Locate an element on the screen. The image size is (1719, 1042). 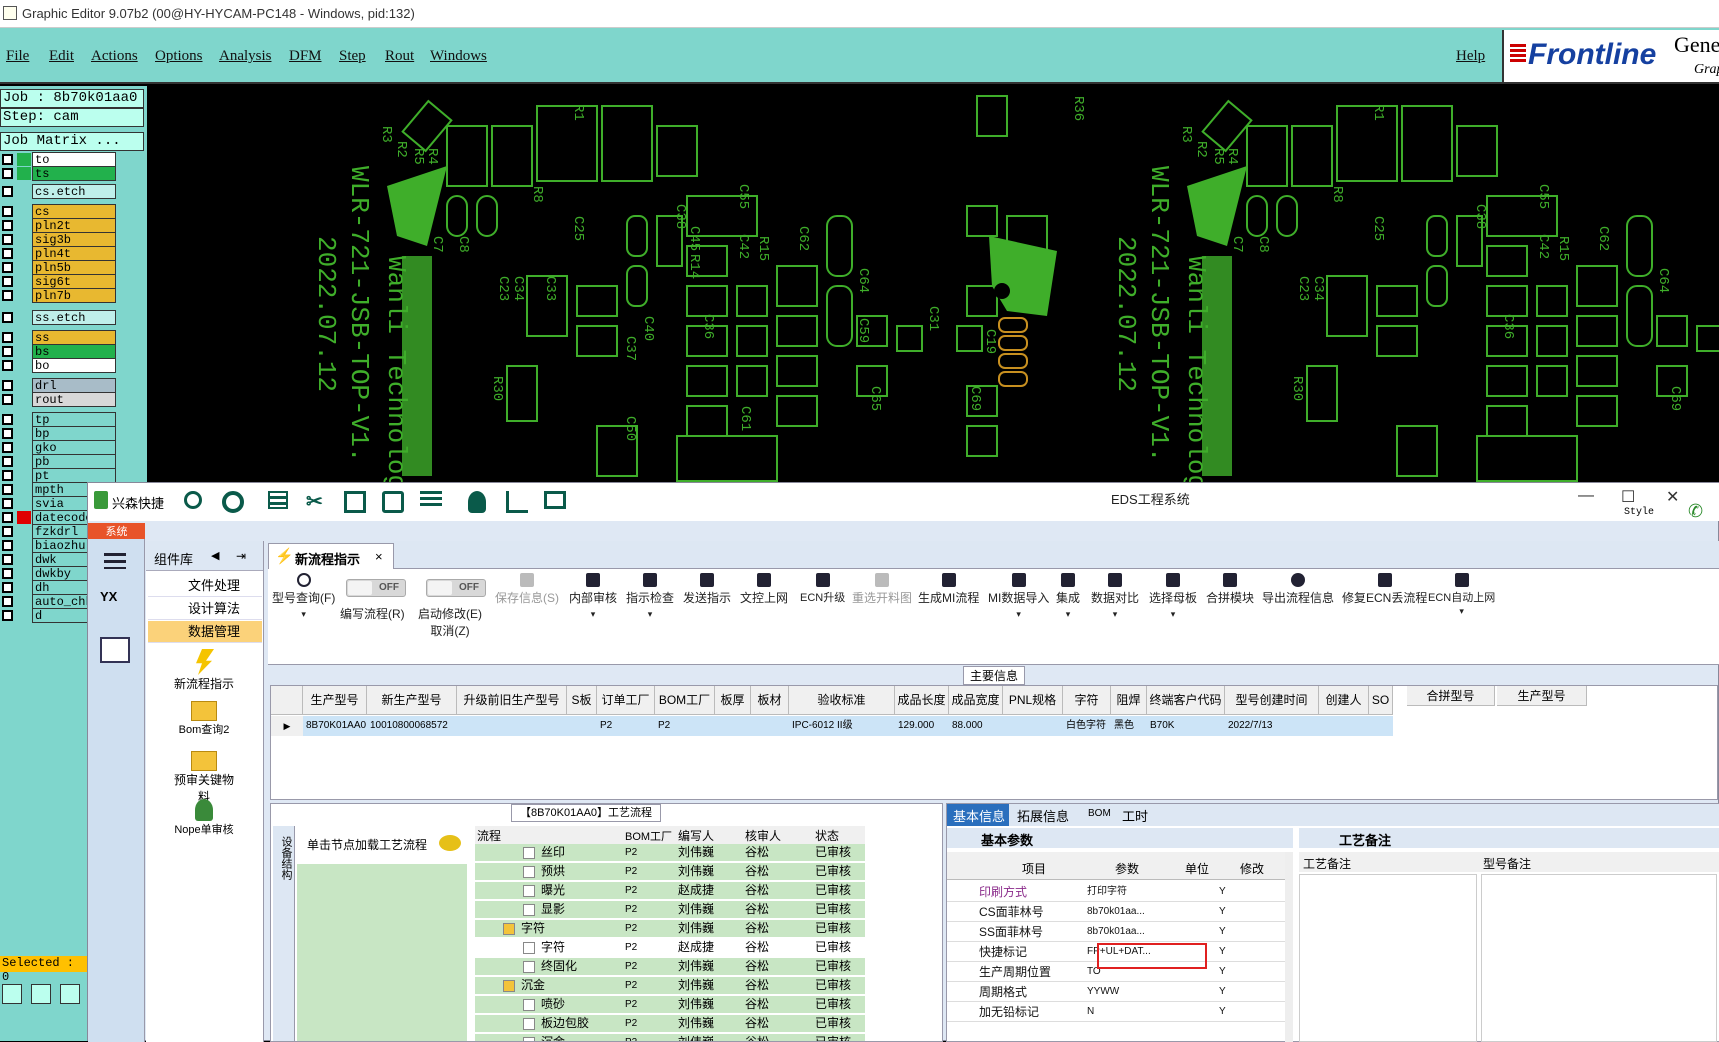
pin-icon: ⇥ is located at coordinates (241, 556).